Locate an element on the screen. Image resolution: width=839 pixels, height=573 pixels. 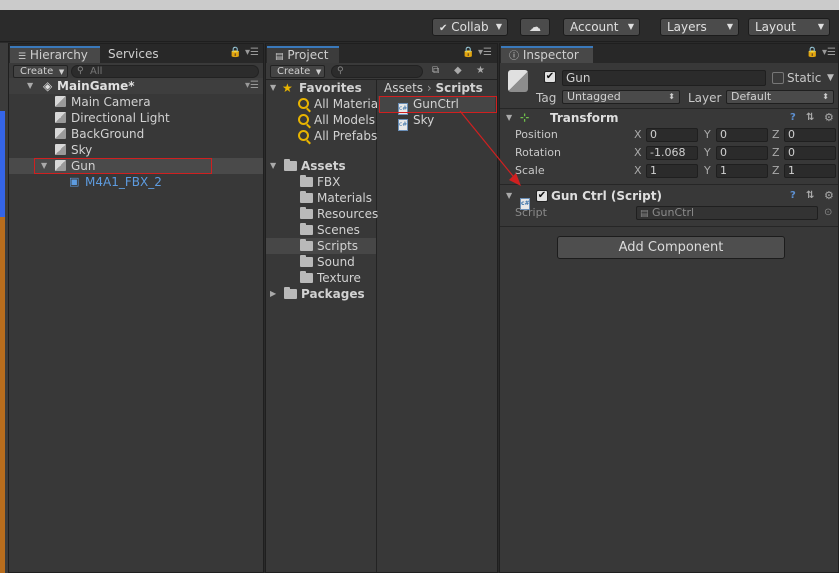
arrow-line is located at coordinates (488, 146).